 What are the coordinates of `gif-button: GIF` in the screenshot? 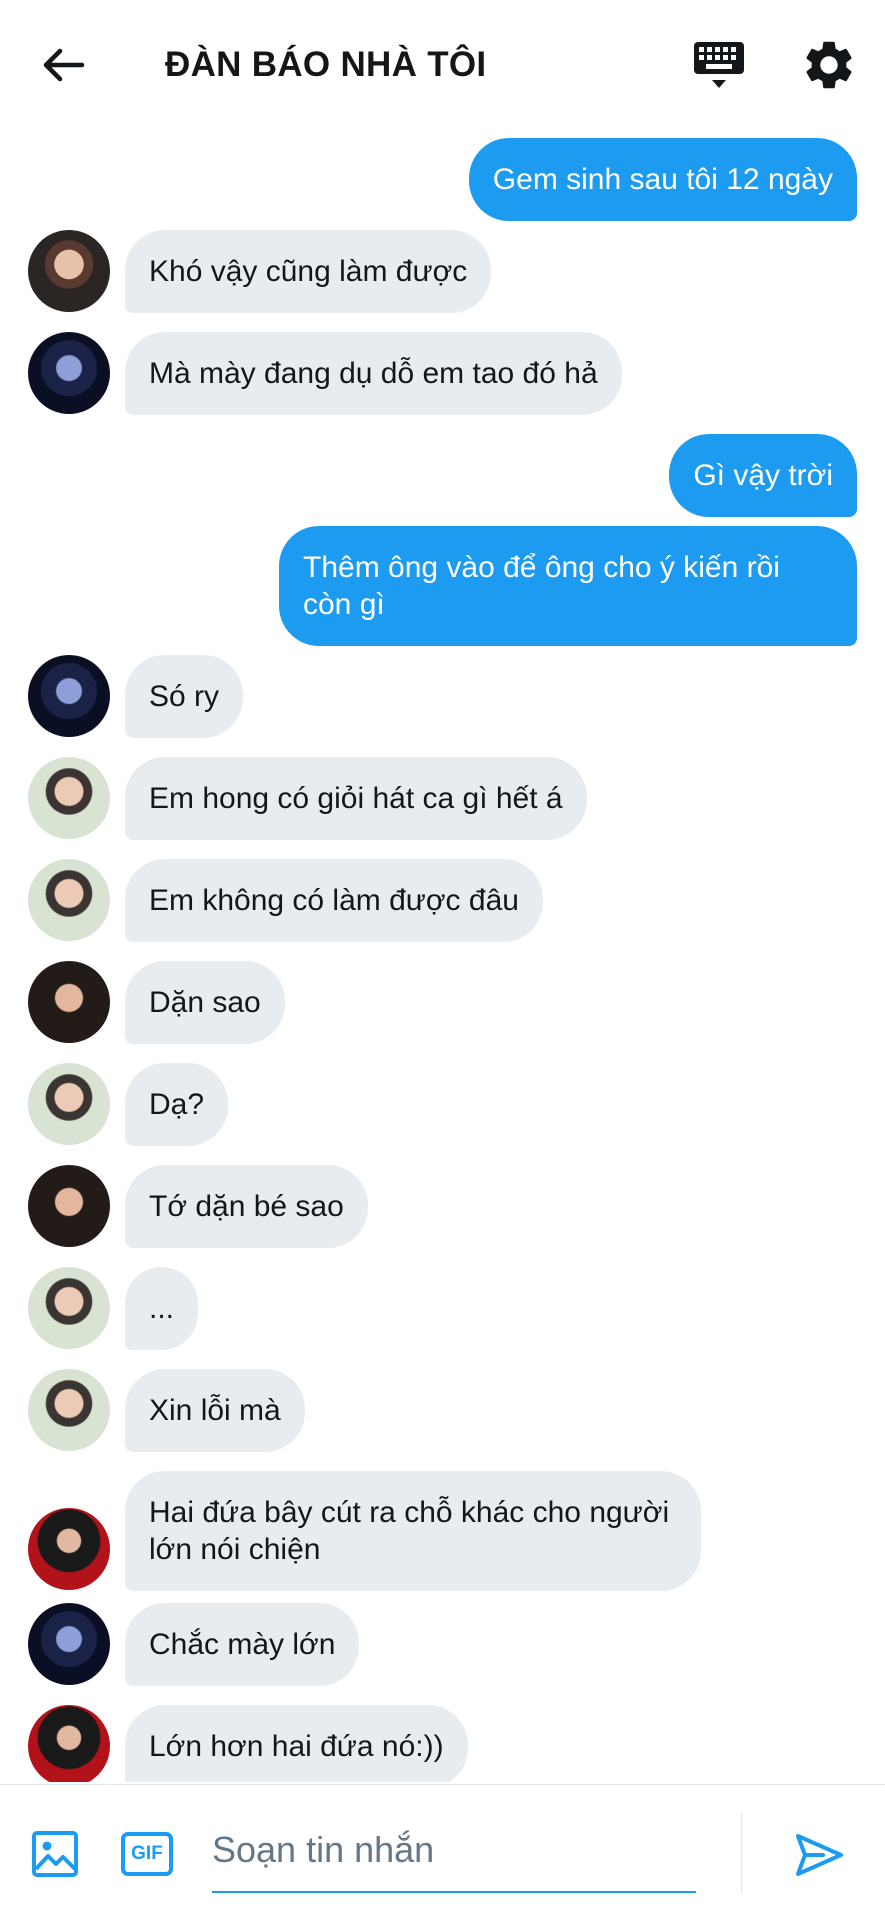 It's located at (147, 1854).